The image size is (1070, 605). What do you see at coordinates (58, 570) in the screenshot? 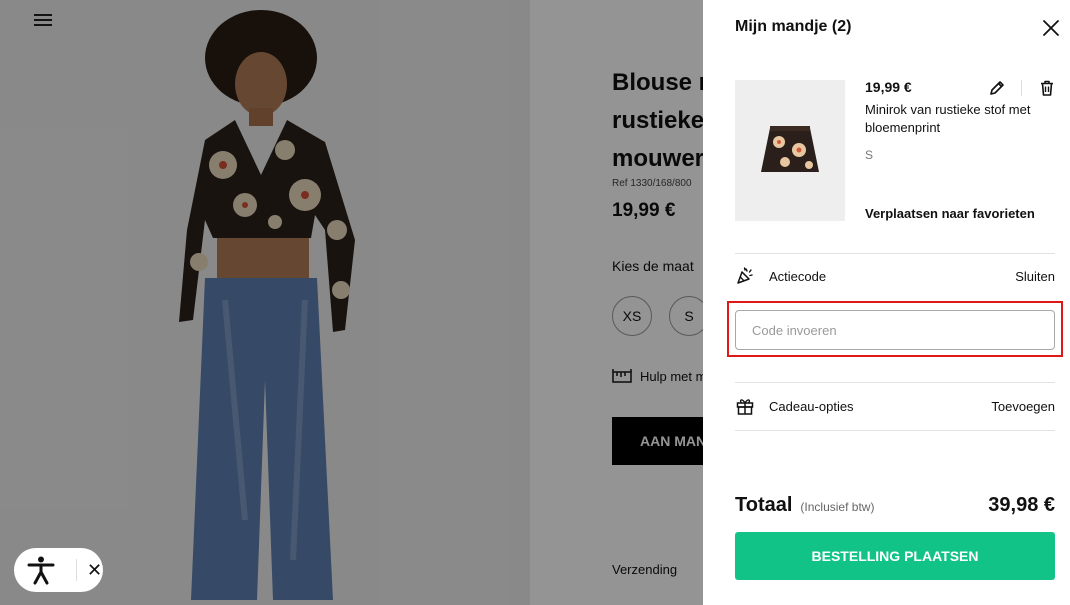
I see `accessibility-widget: ✕` at bounding box center [58, 570].